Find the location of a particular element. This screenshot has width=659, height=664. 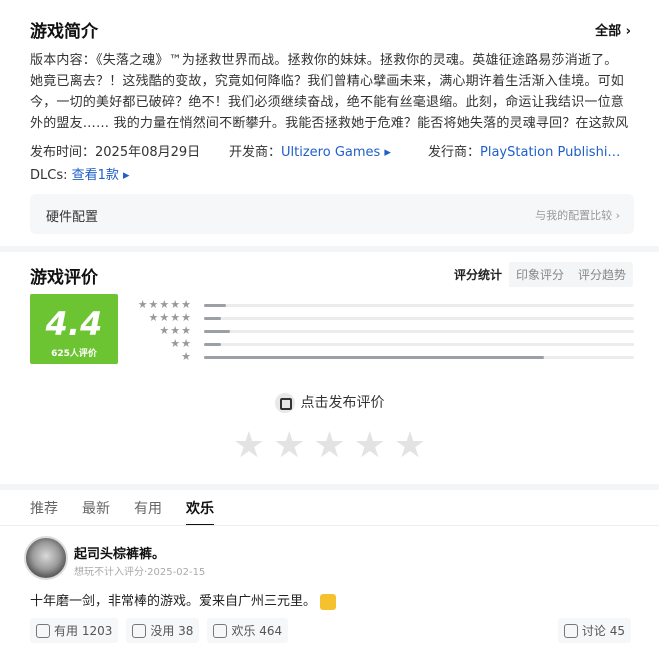

distribution-row: ★★★★★ is located at coordinates (381, 305).